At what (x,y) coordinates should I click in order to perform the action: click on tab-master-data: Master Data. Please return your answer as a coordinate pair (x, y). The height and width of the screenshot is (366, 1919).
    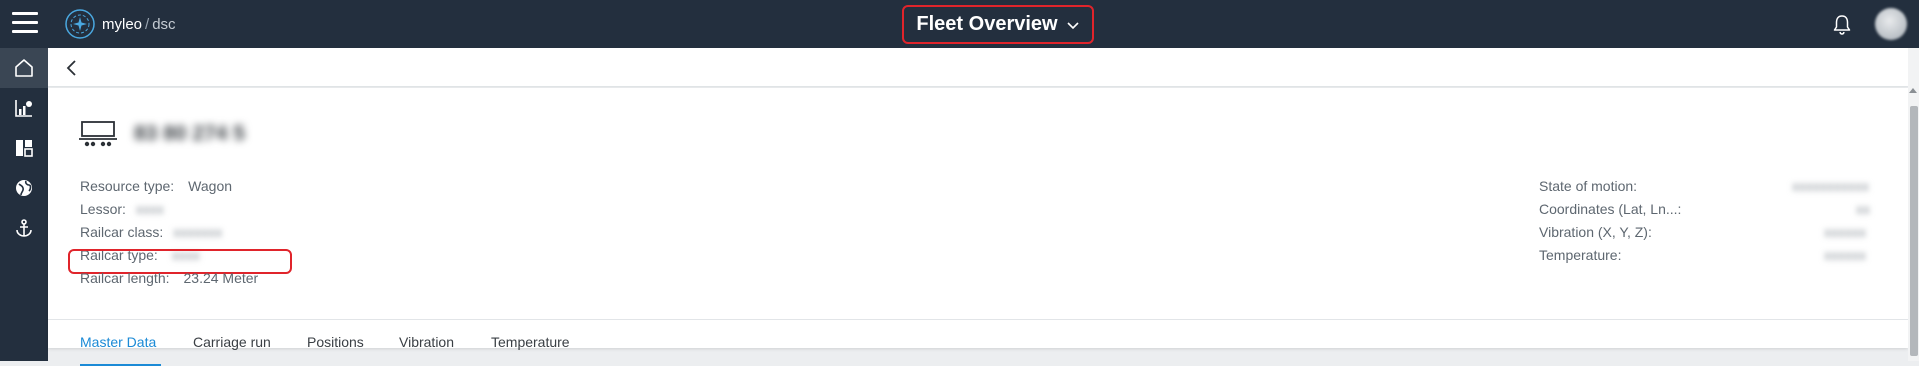
    Looking at the image, I should click on (118, 342).